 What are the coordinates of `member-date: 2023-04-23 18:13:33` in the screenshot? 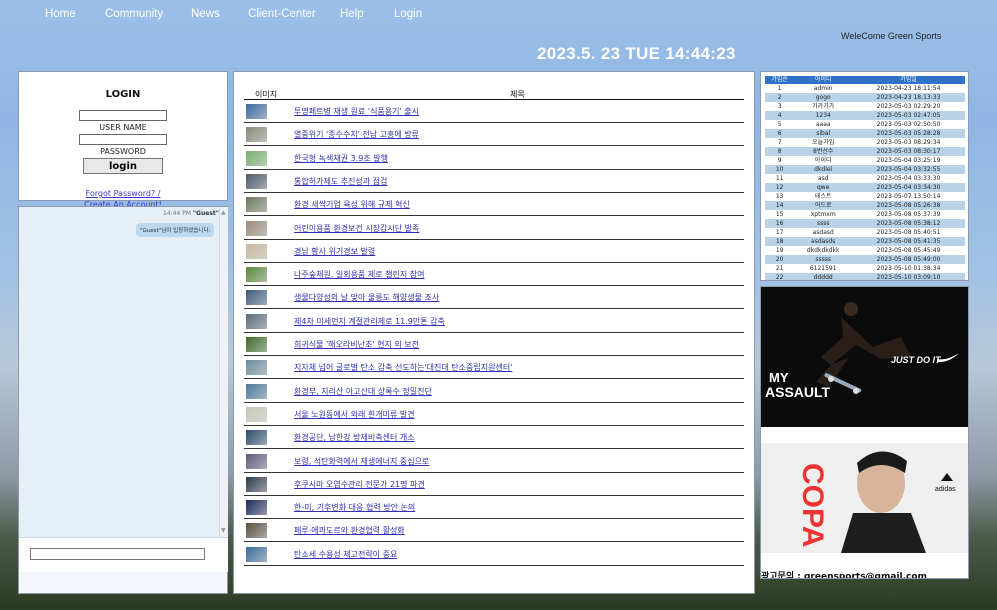 It's located at (908, 97).